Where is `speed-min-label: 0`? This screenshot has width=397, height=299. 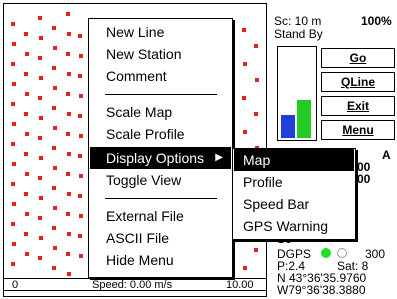
speed-min-label: 0 is located at coordinates (15, 285).